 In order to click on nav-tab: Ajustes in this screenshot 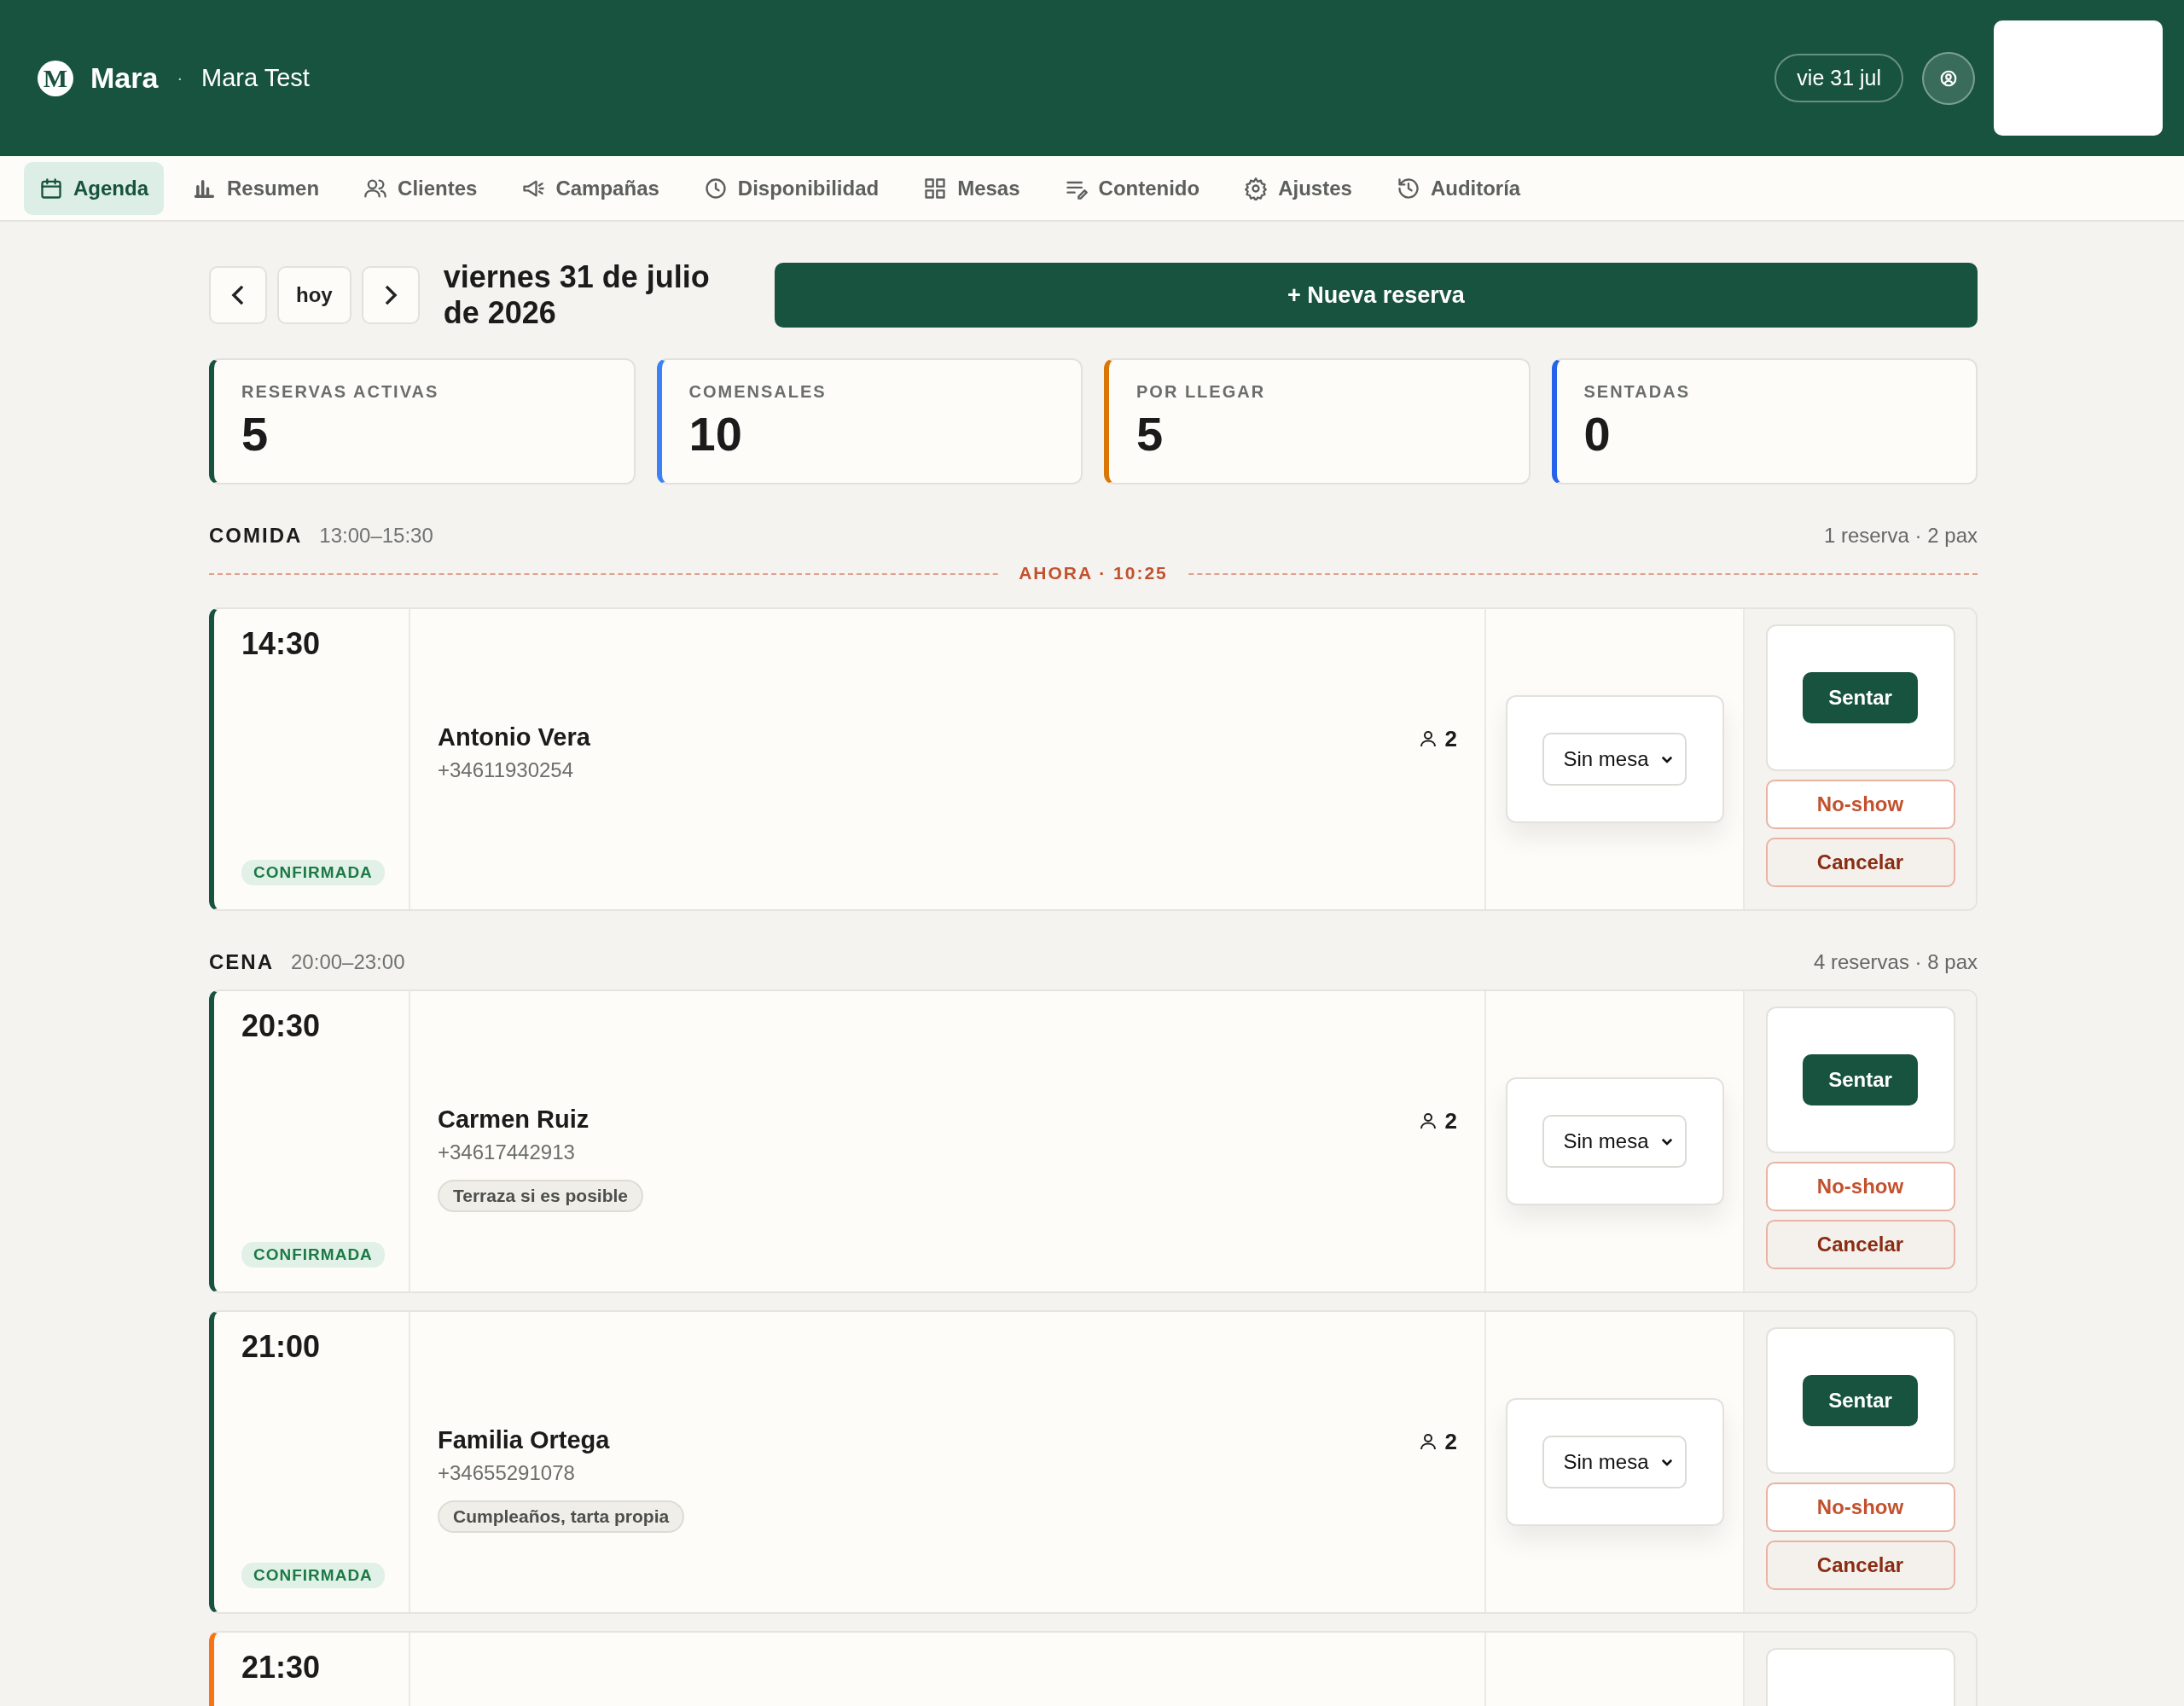, I will do `click(1298, 188)`.